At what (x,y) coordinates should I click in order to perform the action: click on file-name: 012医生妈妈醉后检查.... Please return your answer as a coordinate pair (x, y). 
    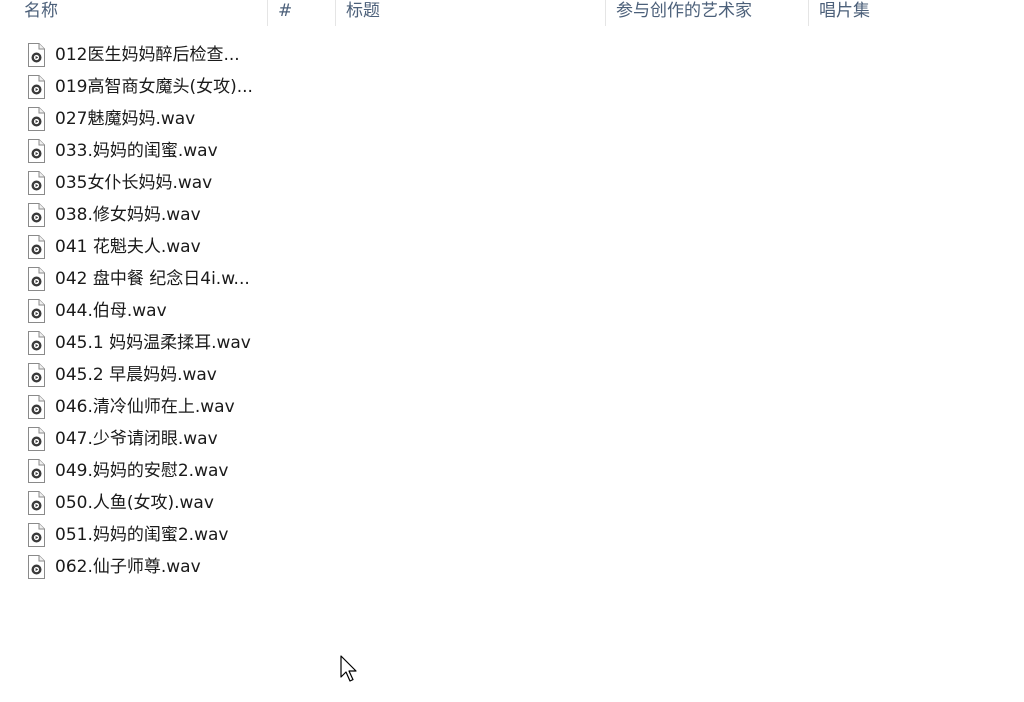
    Looking at the image, I should click on (147, 55).